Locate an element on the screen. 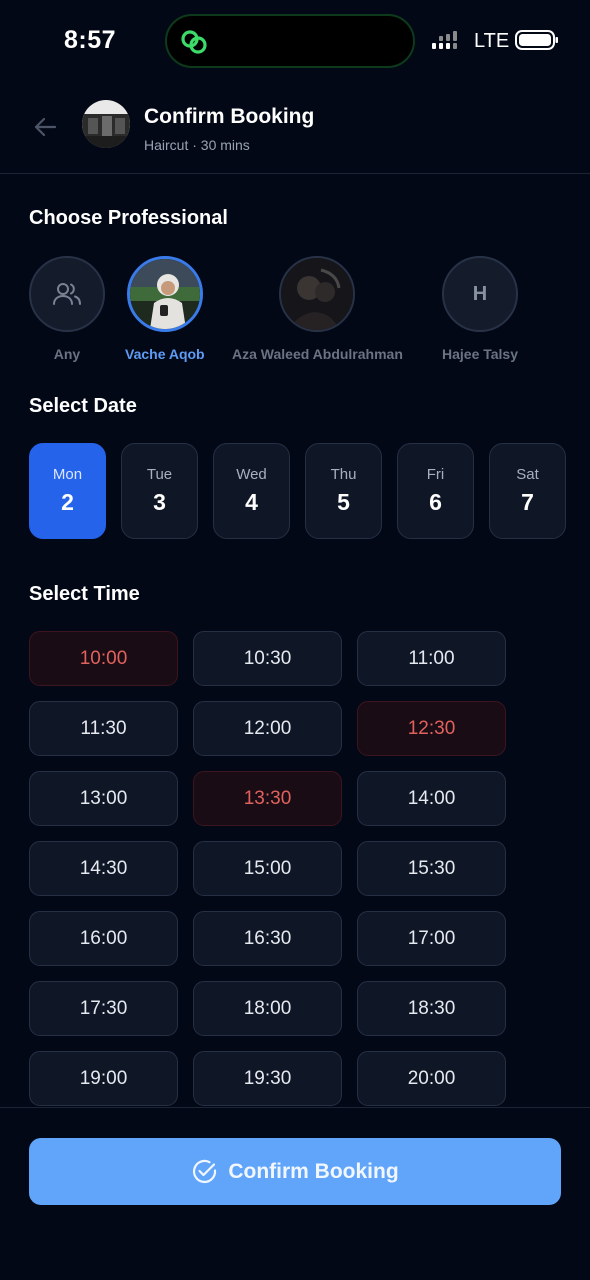 The width and height of the screenshot is (590, 1280). date-day: Fri is located at coordinates (435, 474).